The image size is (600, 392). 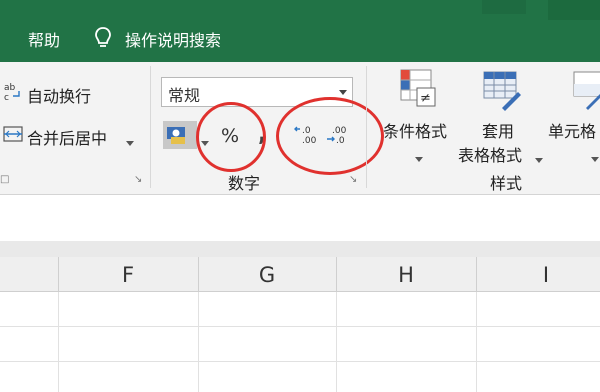 I want to click on conditional-formatting-button: 条件格式, so click(x=415, y=130).